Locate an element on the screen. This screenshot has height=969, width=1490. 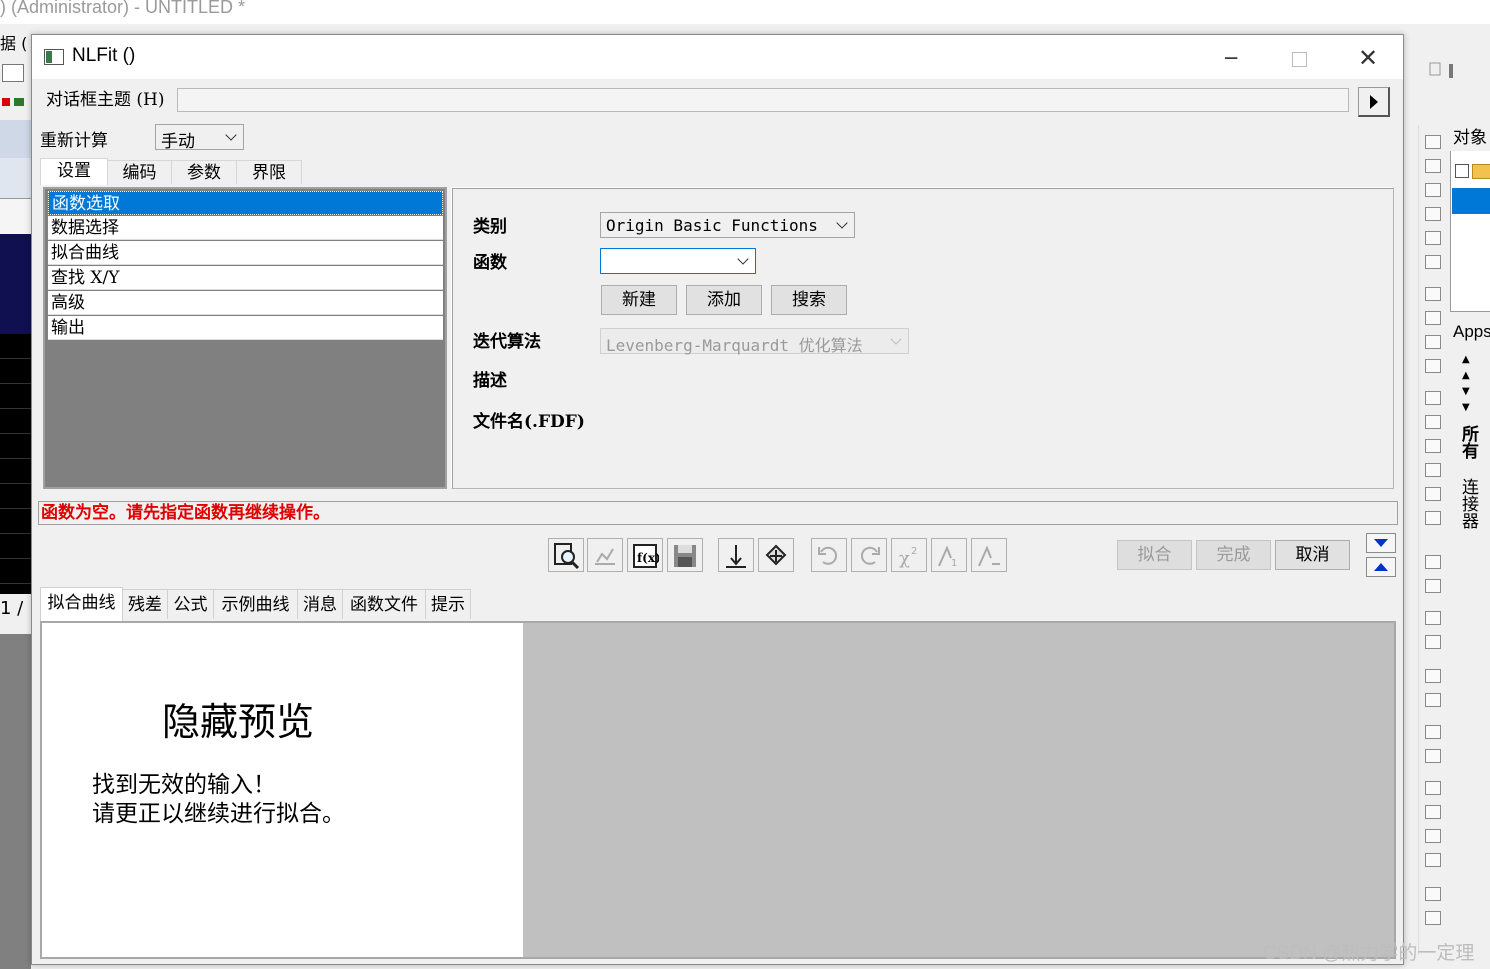
sheet-tab: 1 / is located at coordinates (11, 608).